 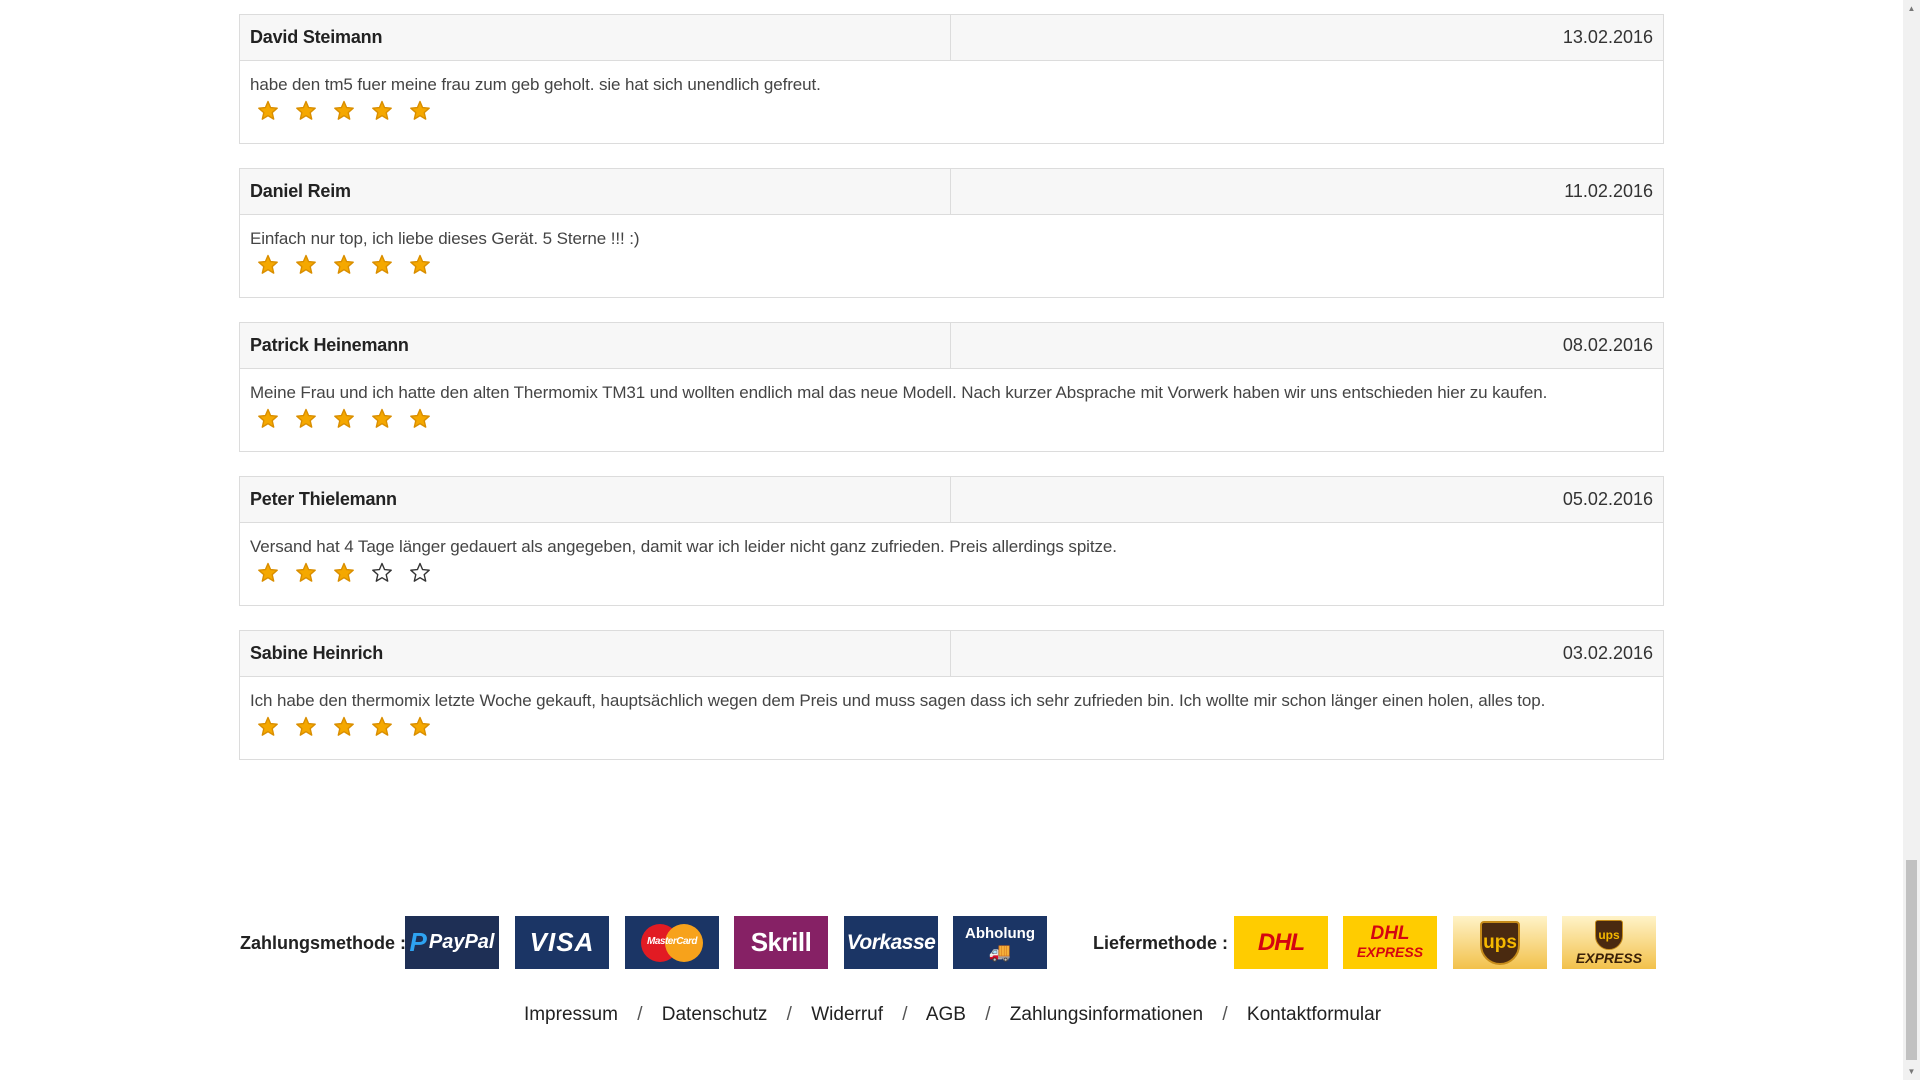 I want to click on shipping-method-label: Liefermethode :, so click(x=1161, y=943).